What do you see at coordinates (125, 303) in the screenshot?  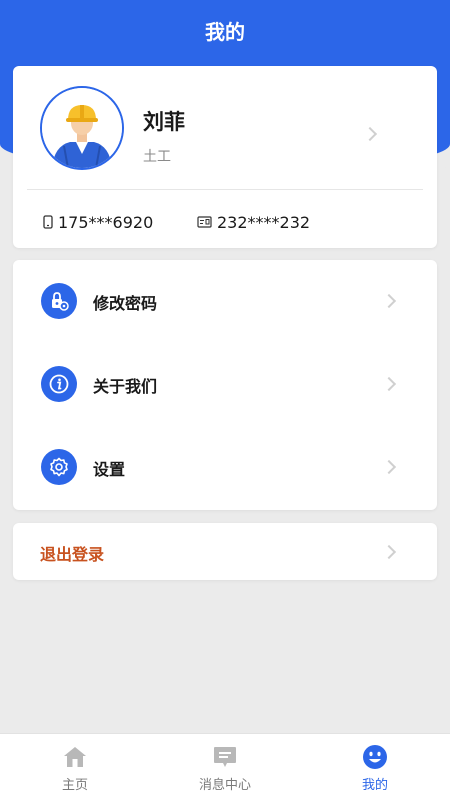 I see `menu-item-label: 修改密码` at bounding box center [125, 303].